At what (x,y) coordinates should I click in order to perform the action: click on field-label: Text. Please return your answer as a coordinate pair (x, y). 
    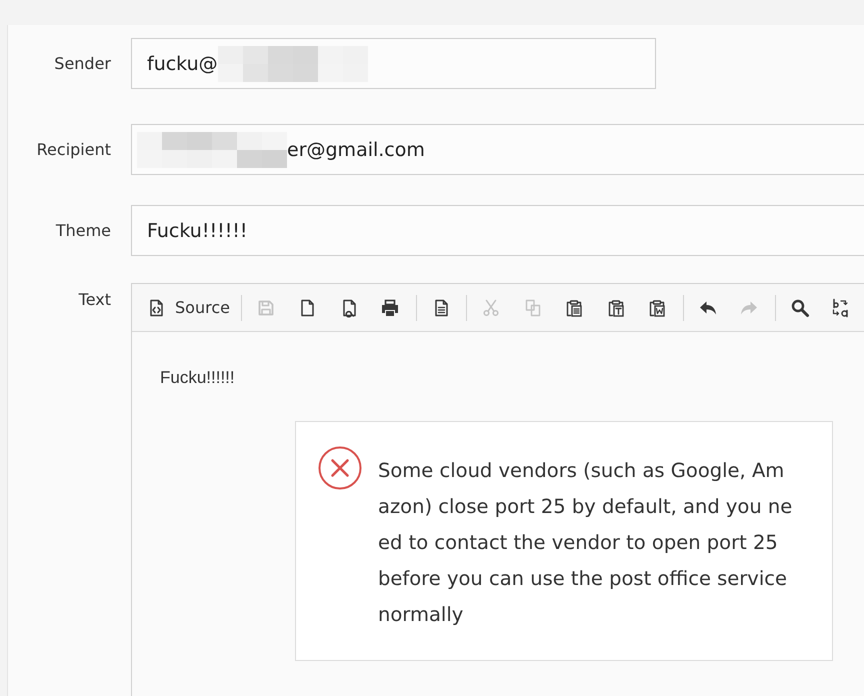
    Looking at the image, I should click on (94, 300).